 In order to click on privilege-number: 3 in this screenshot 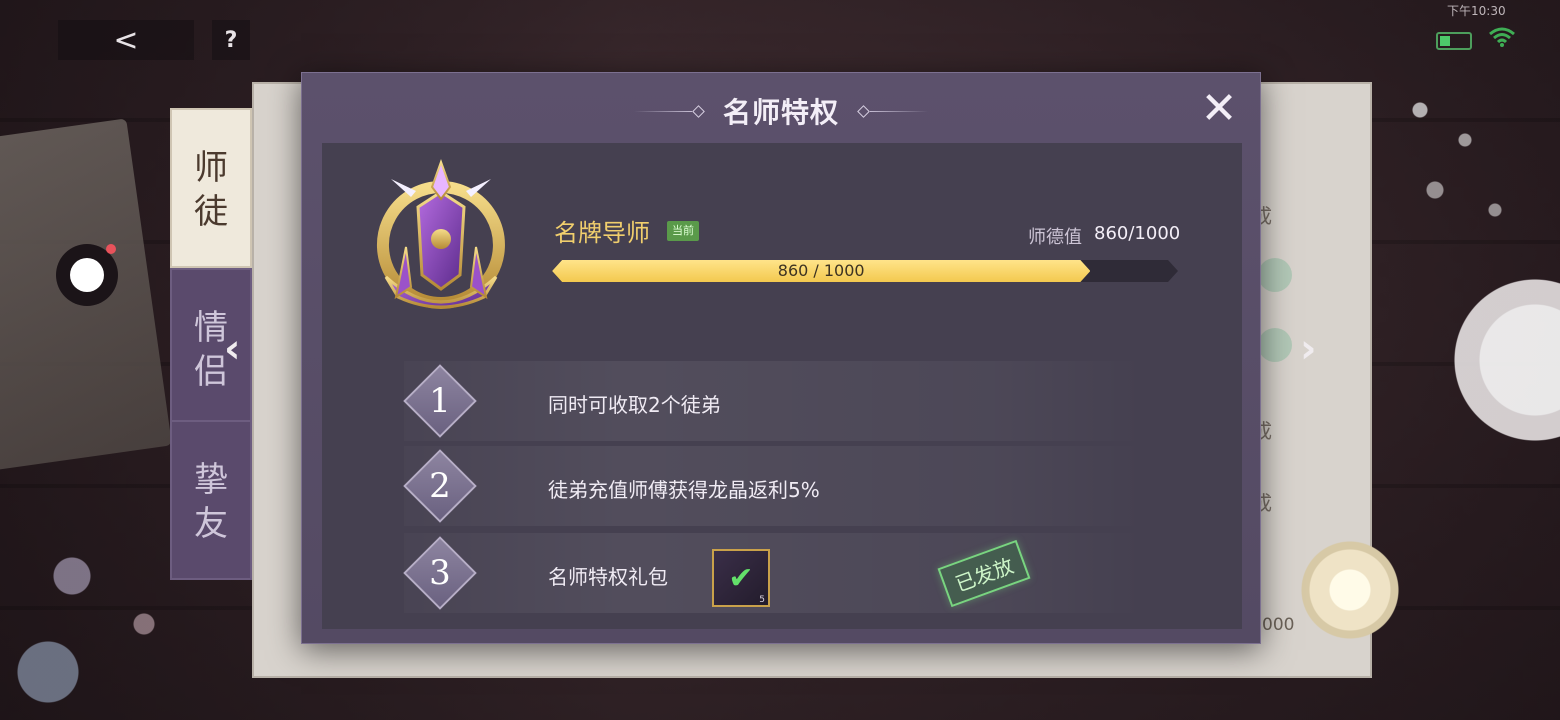, I will do `click(440, 573)`.